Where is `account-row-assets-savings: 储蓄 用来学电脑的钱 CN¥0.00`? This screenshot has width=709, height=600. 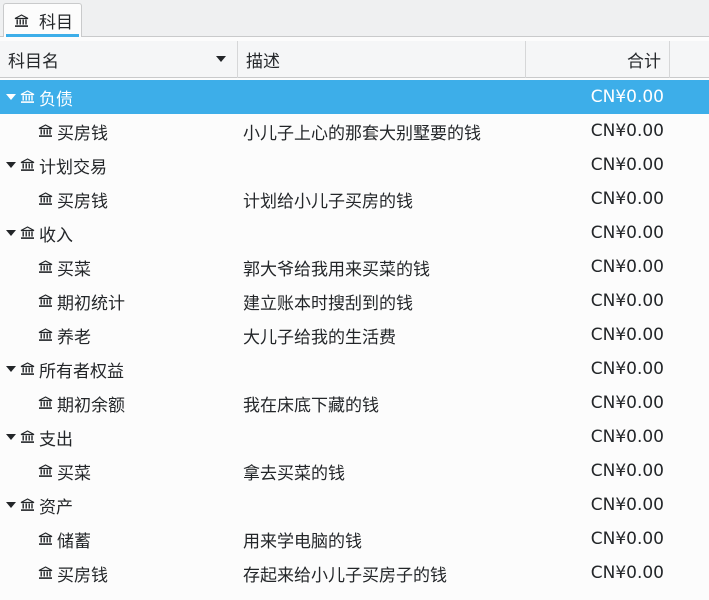
account-row-assets-savings: 储蓄 用来学电脑的钱 CN¥0.00 is located at coordinates (354, 539).